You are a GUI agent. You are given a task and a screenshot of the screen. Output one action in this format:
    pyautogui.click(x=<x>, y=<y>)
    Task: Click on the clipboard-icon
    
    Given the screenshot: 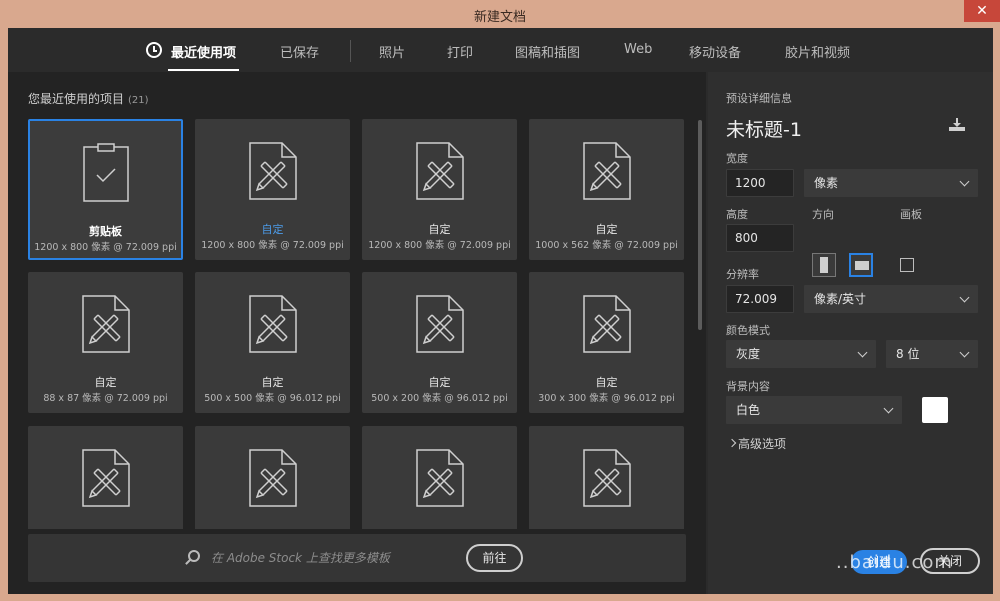 What is the action you would take?
    pyautogui.click(x=106, y=173)
    